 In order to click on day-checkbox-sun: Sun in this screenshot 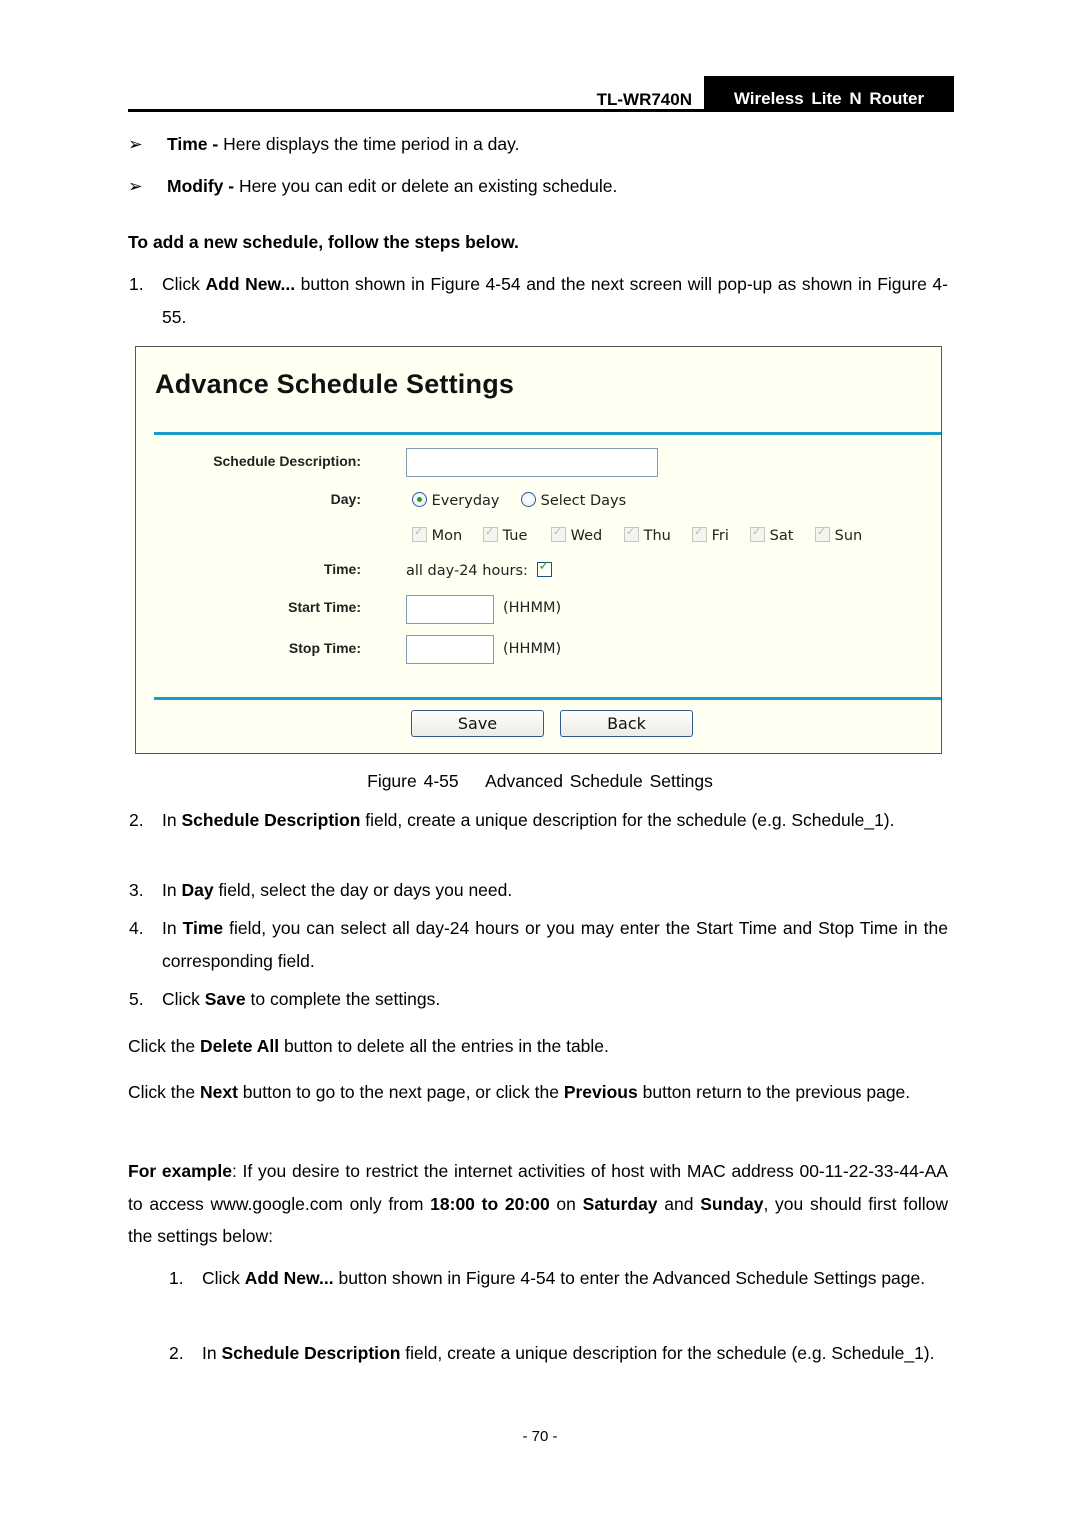, I will do `click(839, 534)`.